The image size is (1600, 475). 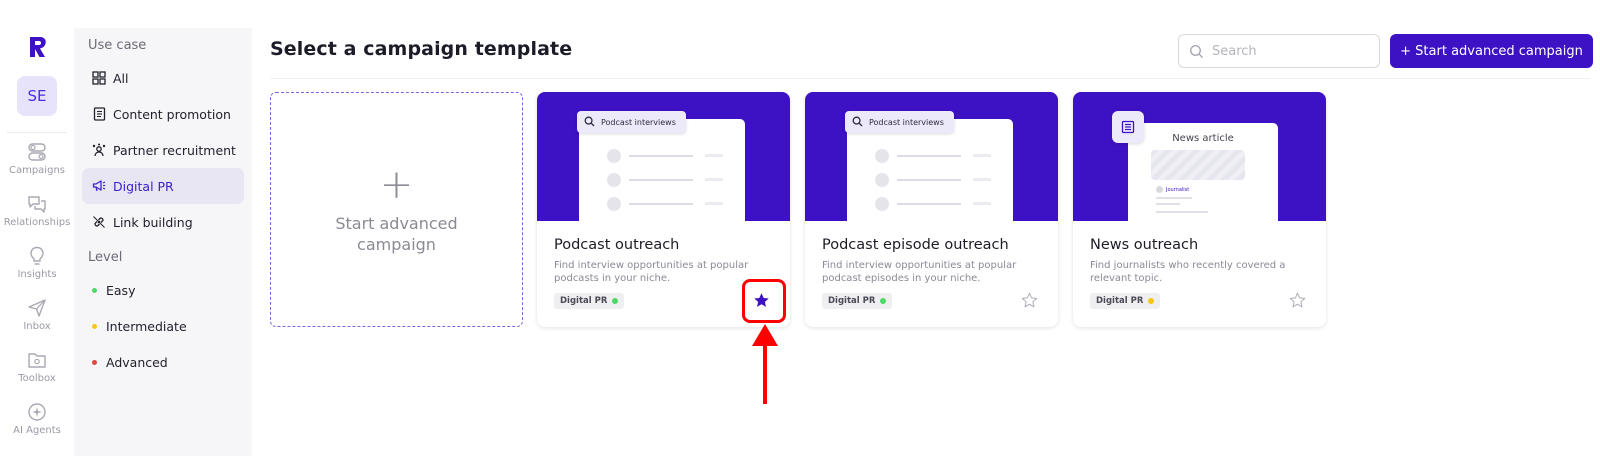 I want to click on newspaper-icon, so click(x=1128, y=127).